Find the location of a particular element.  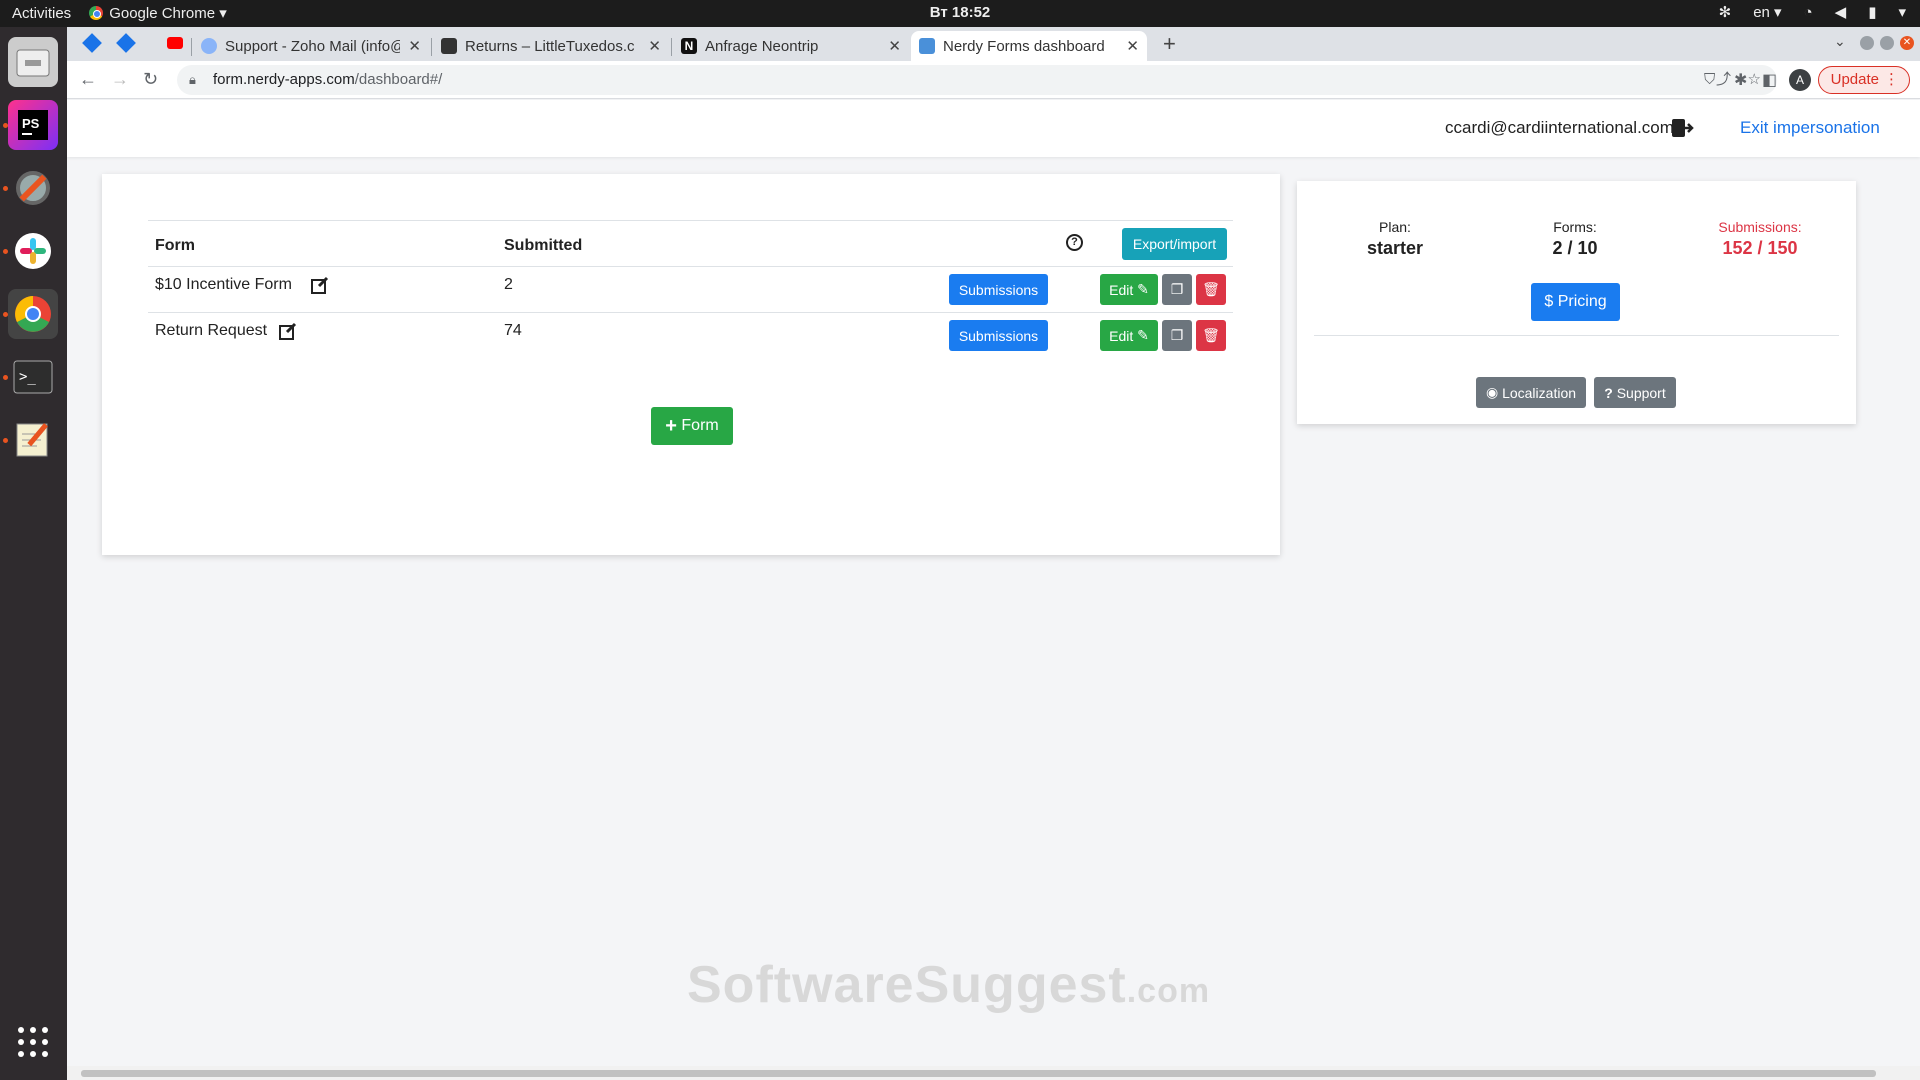

new-tab-button: + is located at coordinates (1169, 44).